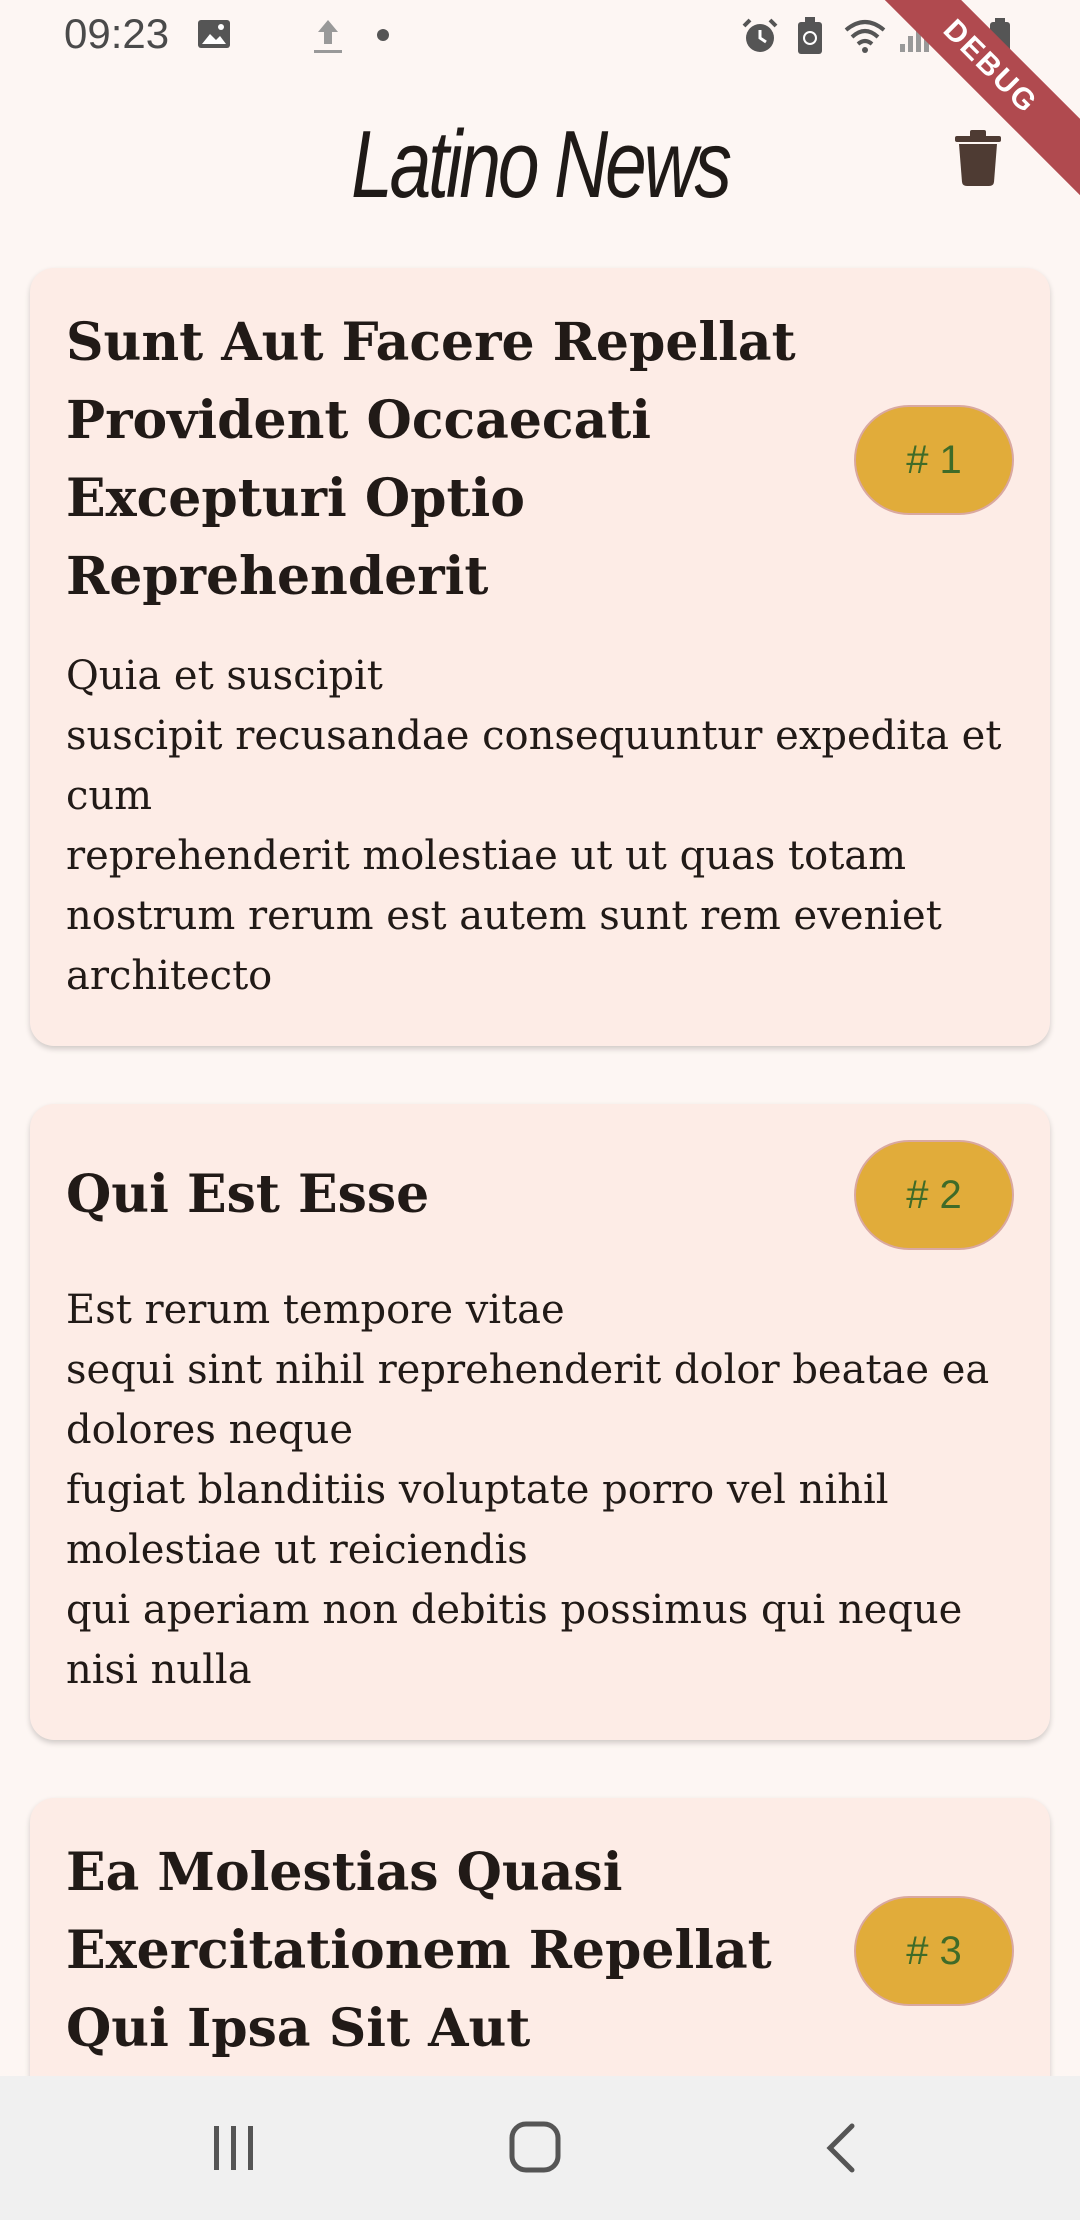 The image size is (1080, 2220). What do you see at coordinates (328, 38) in the screenshot?
I see `upload-icon` at bounding box center [328, 38].